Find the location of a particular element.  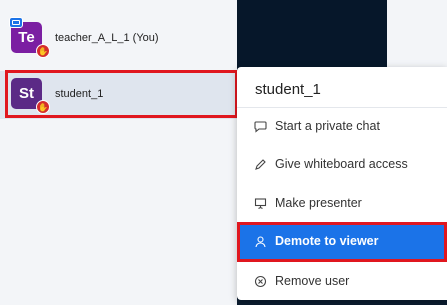

demote-to-viewer-item: Demote to viewer is located at coordinates (342, 241).